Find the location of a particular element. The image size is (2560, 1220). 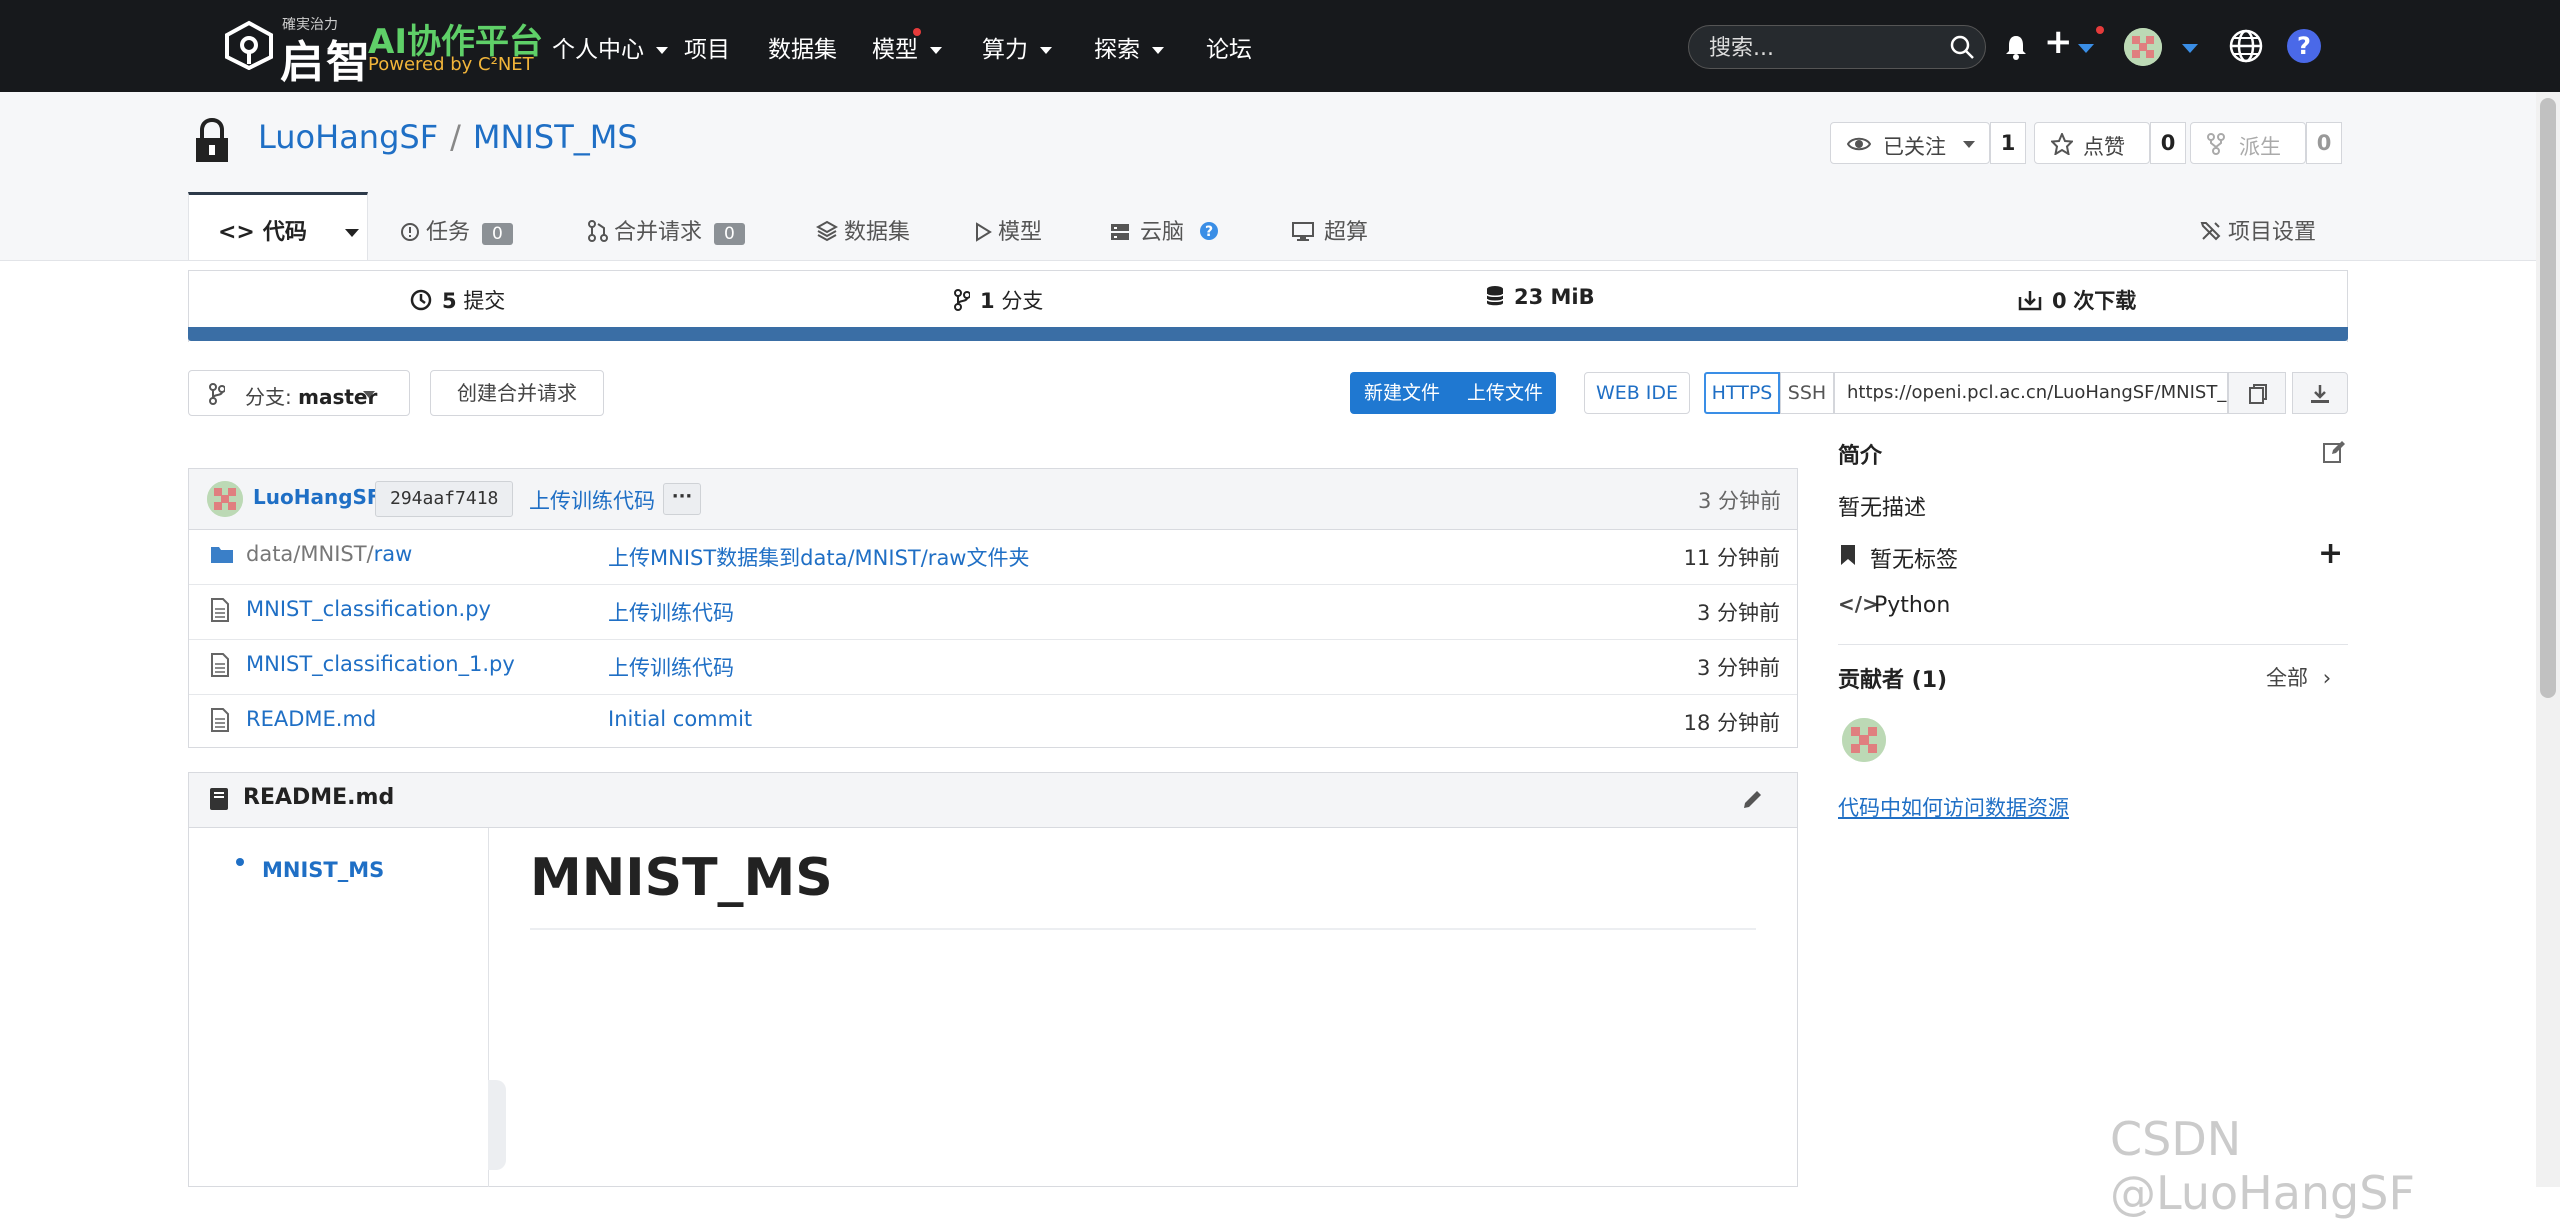

latest-commit-row: LuoHangSF 294aaf7418 上传训练代码 ··· 3 分钟前 is located at coordinates (993, 499).